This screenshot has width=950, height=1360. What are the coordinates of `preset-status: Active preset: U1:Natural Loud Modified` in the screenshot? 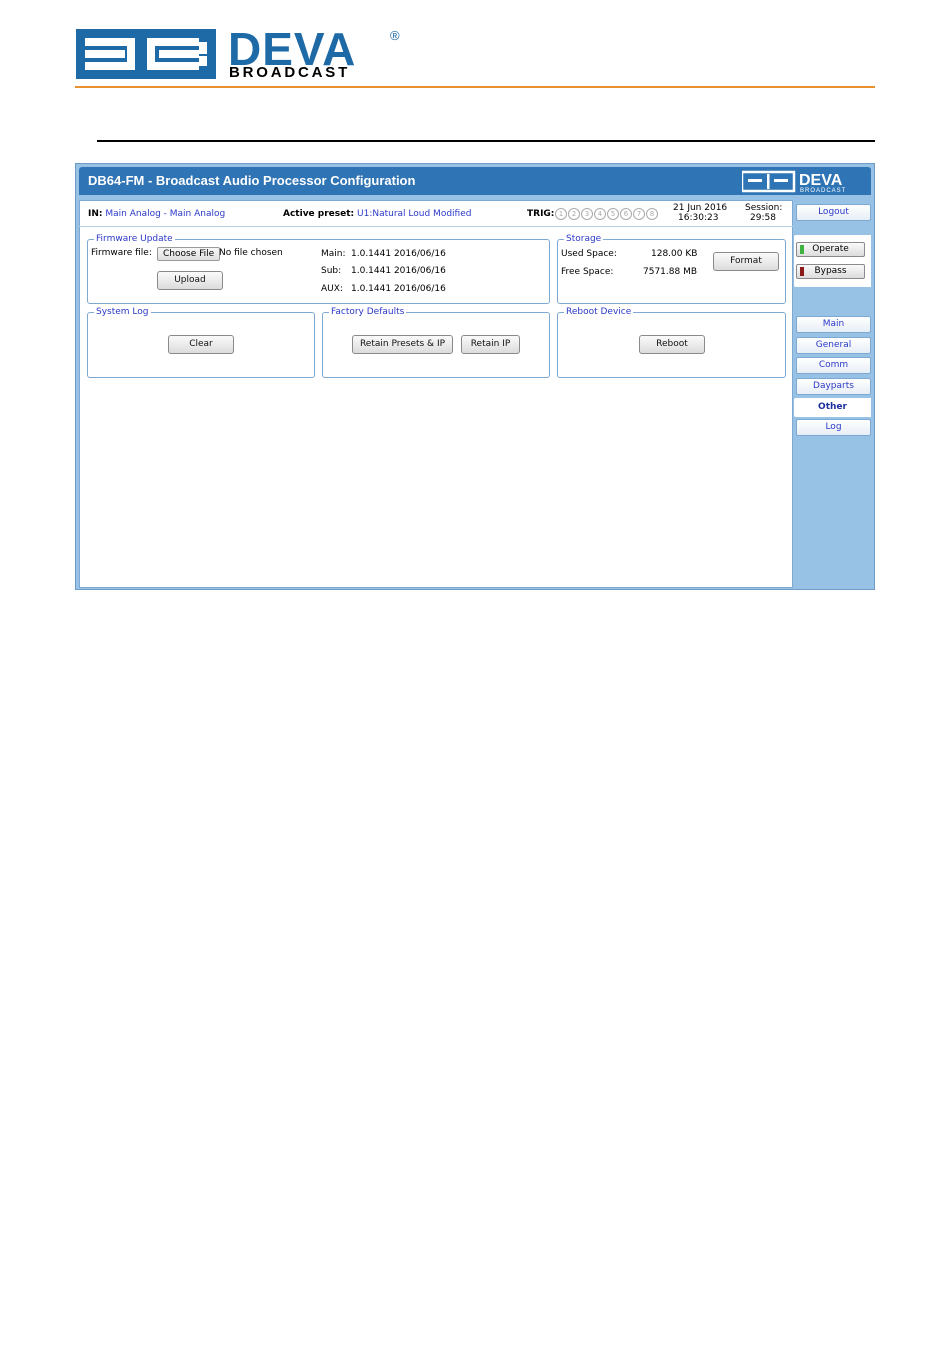 It's located at (377, 214).